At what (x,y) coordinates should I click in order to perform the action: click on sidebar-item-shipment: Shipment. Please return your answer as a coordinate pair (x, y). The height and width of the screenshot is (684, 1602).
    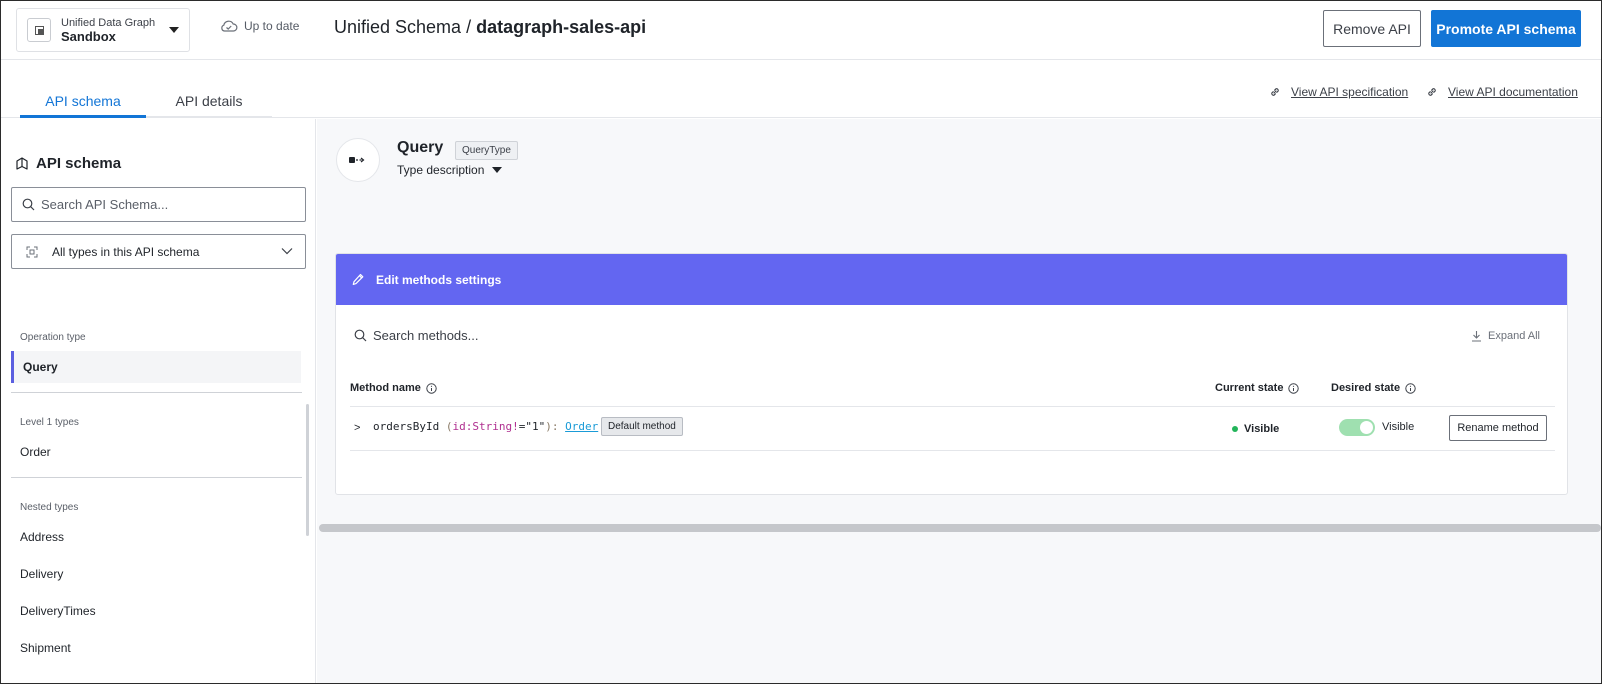
    Looking at the image, I should click on (45, 648).